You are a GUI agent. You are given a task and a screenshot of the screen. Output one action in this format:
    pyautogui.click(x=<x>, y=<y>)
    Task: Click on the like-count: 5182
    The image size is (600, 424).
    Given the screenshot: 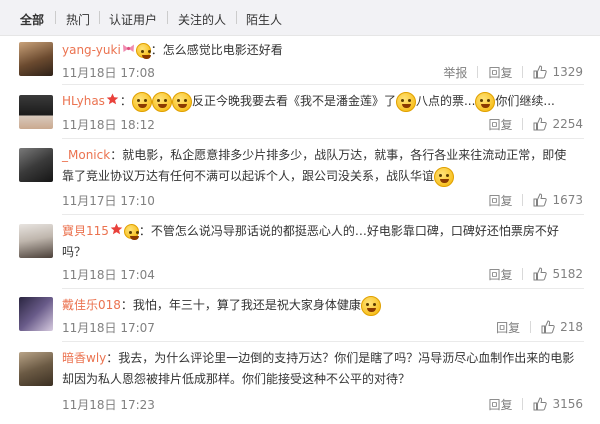 What is the action you would take?
    pyautogui.click(x=567, y=274)
    